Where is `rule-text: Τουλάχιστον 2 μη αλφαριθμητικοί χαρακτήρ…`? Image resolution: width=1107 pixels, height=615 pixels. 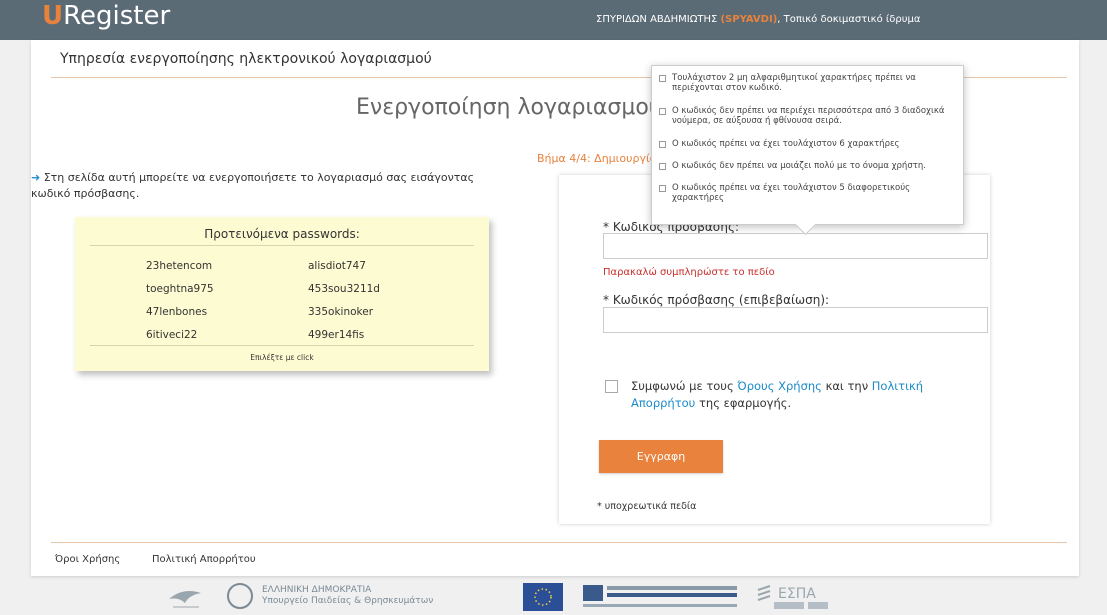
rule-text: Τουλάχιστον 2 μη αλφαριθμητικοί χαρακτήρ… is located at coordinates (794, 83).